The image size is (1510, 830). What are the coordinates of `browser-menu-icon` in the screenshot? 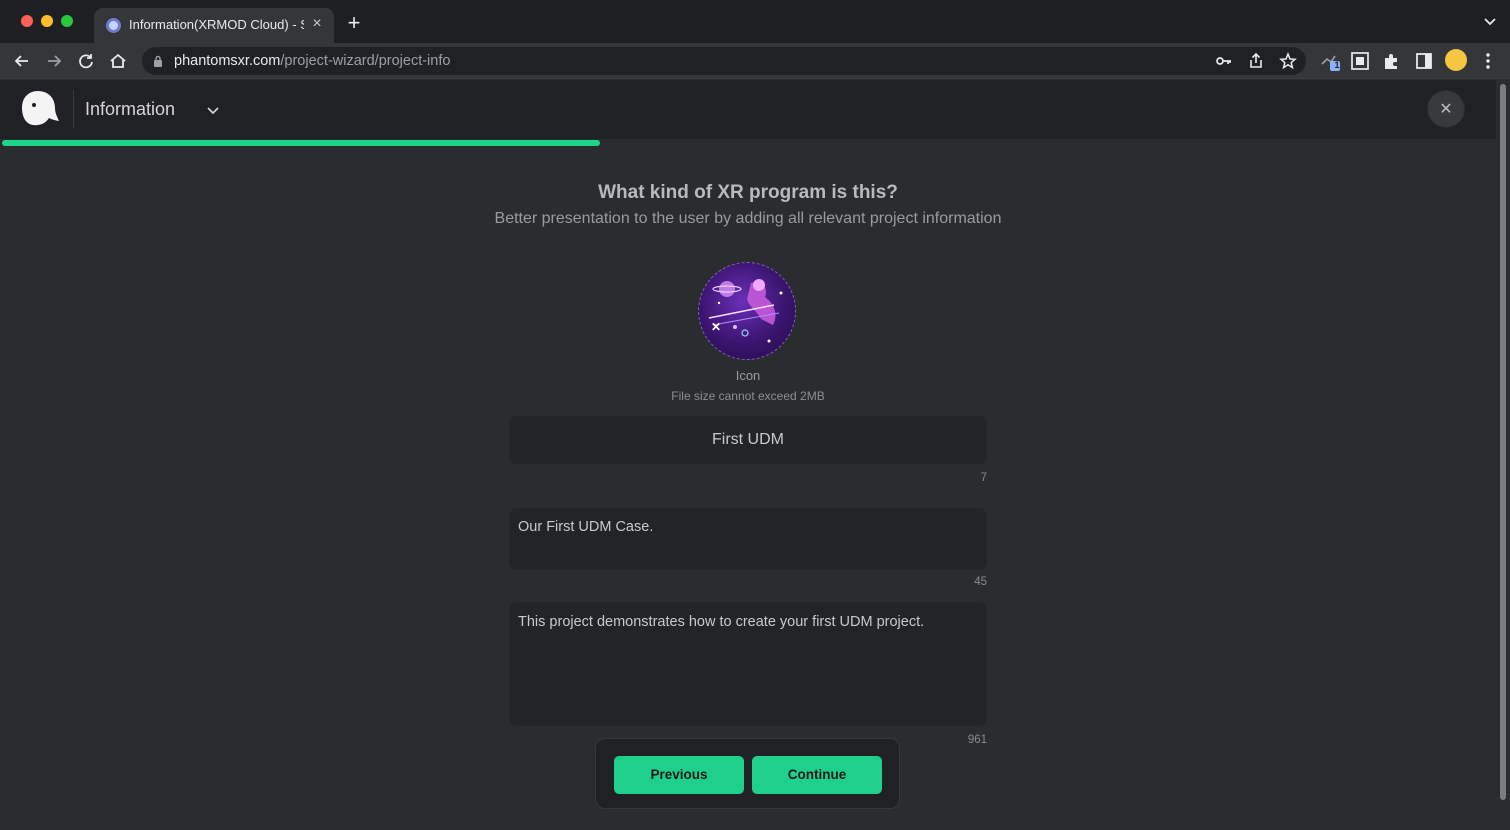 It's located at (1488, 61).